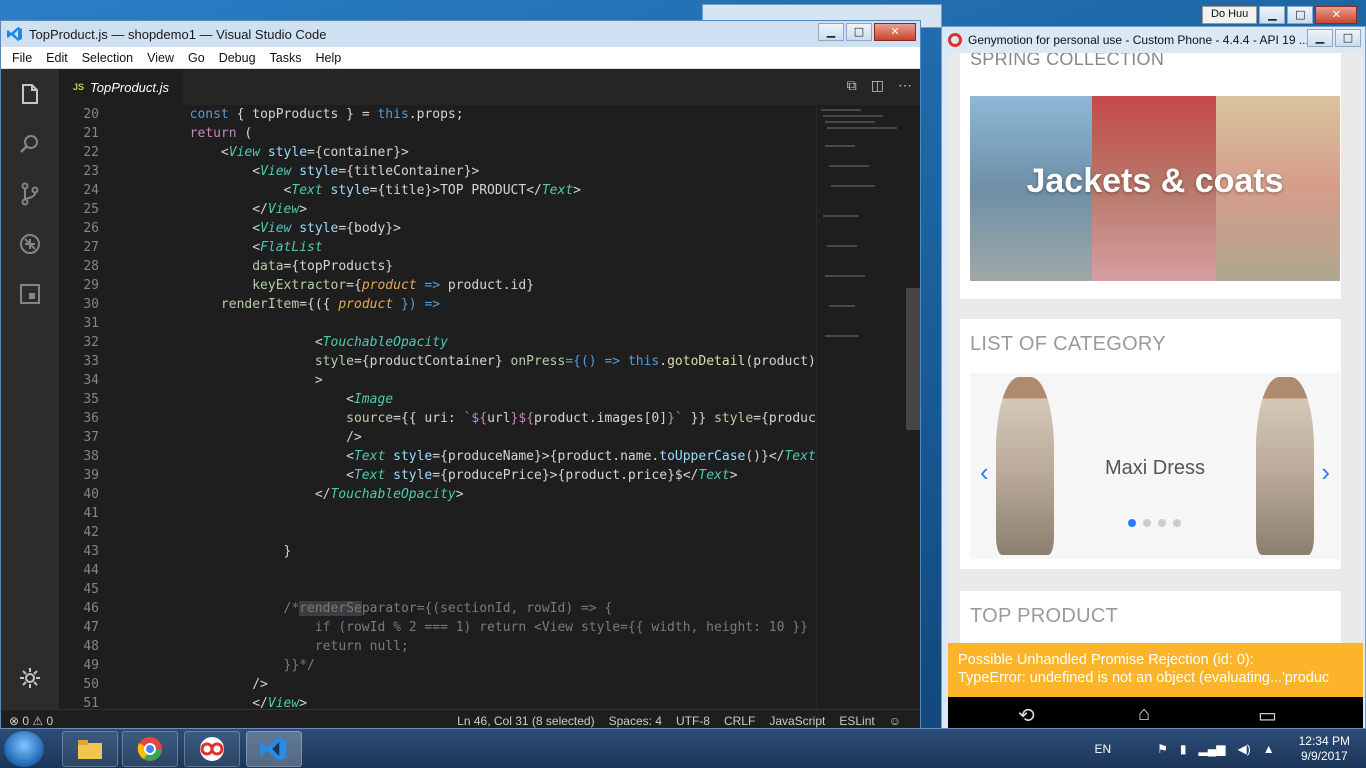  I want to click on menu-go: Go, so click(196, 58).